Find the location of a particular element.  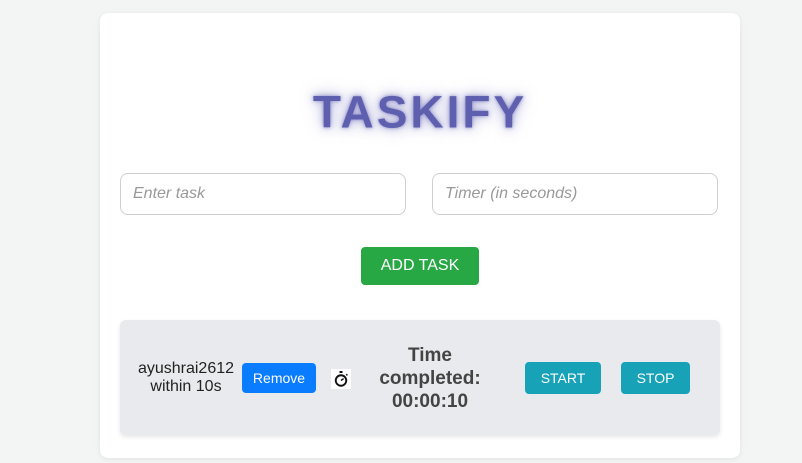

remove-button: Remove is located at coordinates (279, 378).